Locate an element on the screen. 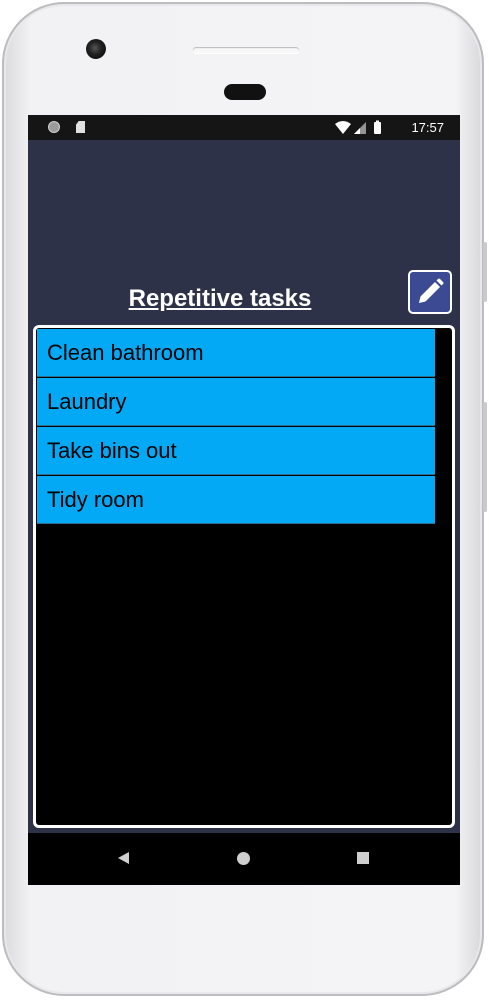 Image resolution: width=489 pixels, height=1000 pixels. earpiece-speaker is located at coordinates (246, 50).